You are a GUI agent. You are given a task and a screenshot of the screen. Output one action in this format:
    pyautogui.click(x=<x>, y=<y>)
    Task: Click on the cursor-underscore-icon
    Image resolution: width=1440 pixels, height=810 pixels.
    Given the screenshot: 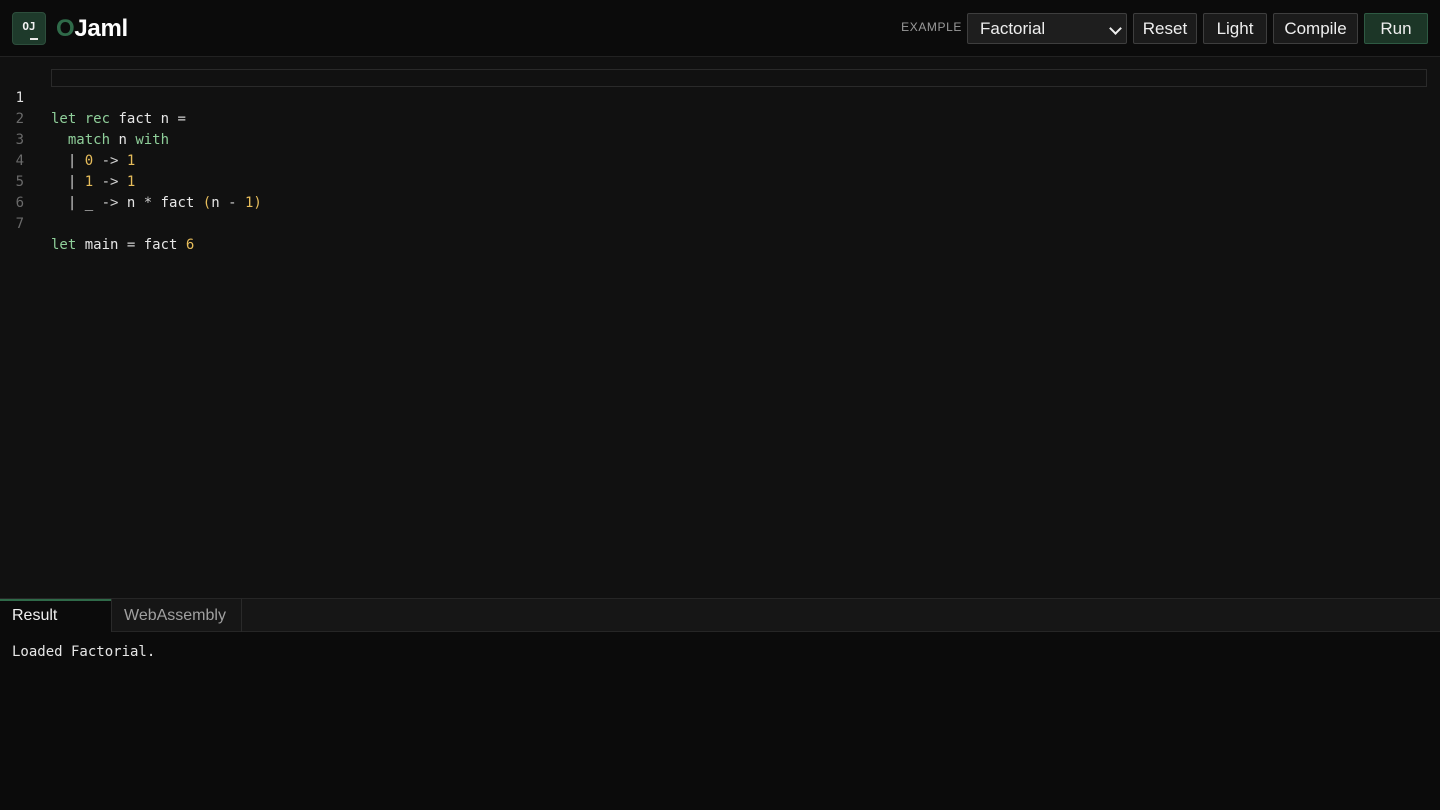 What is the action you would take?
    pyautogui.click(x=34, y=39)
    